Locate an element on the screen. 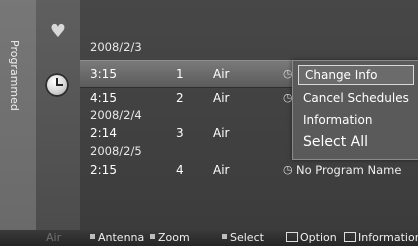  time-label: 2:14 is located at coordinates (103, 133).